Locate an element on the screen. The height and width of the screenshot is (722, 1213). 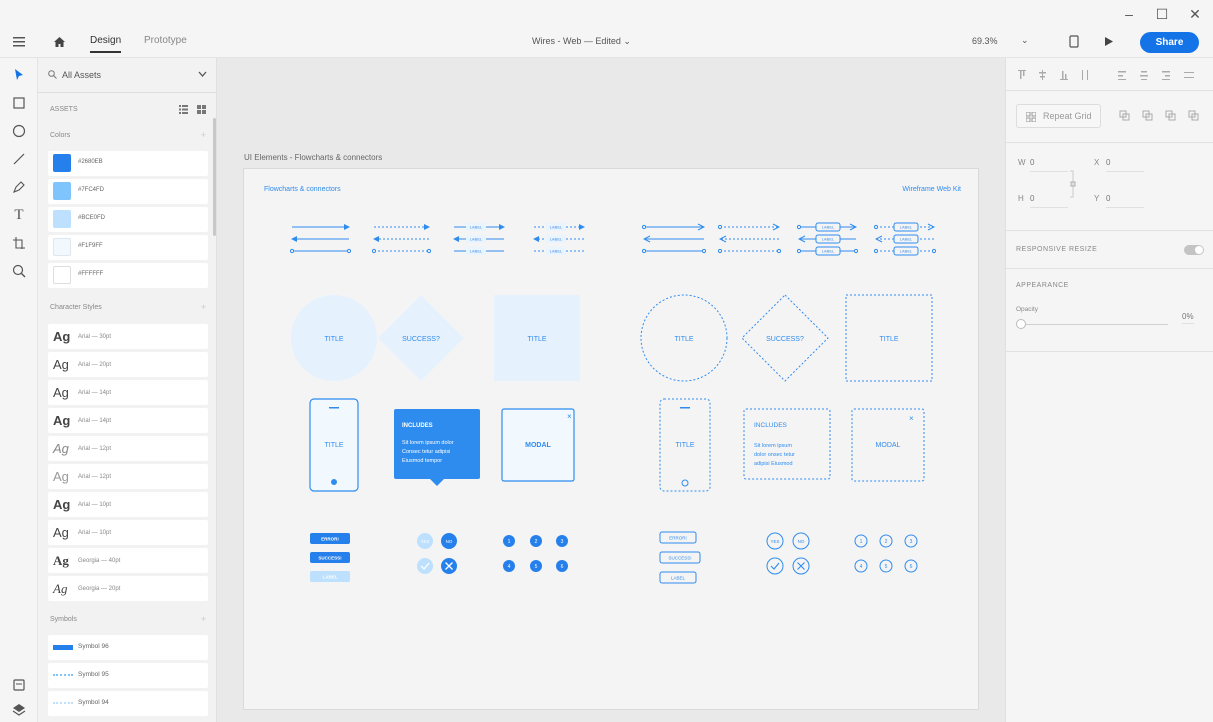
symbol-row: Symbol 94 is located at coordinates (128, 703).